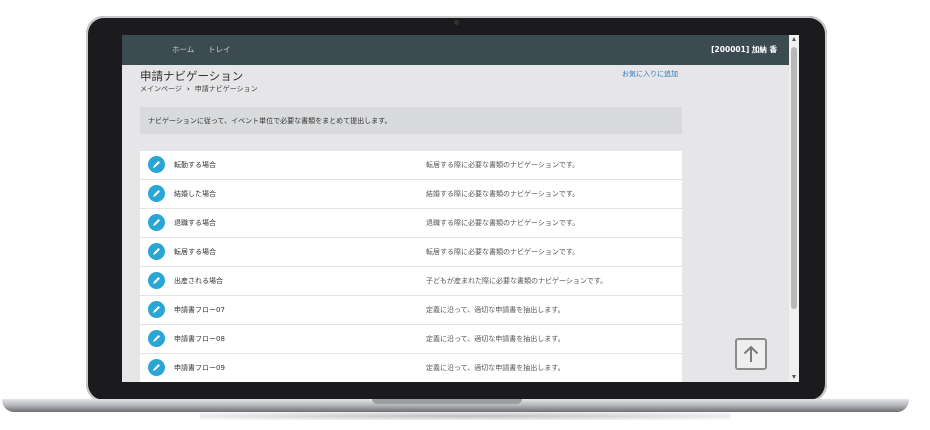  What do you see at coordinates (503, 194) in the screenshot?
I see `list-item-description: 結婚する際に必要な書類のナビゲーションです。` at bounding box center [503, 194].